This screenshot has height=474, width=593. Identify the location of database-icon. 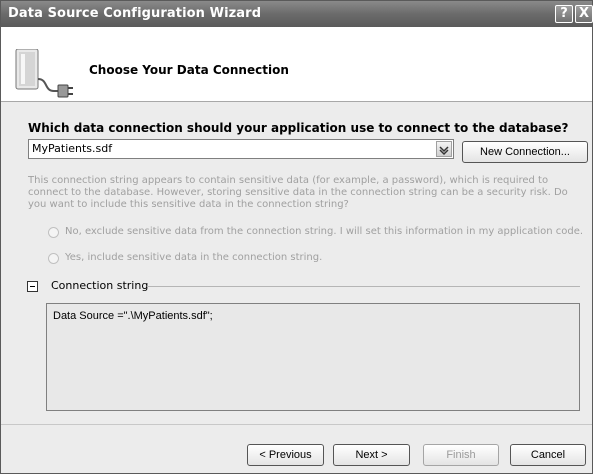
(44, 73).